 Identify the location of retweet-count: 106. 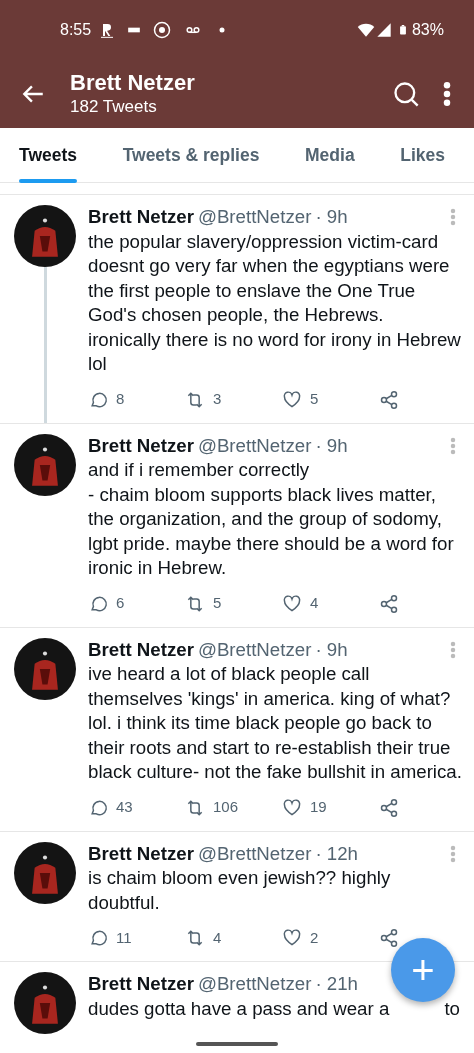
(226, 807).